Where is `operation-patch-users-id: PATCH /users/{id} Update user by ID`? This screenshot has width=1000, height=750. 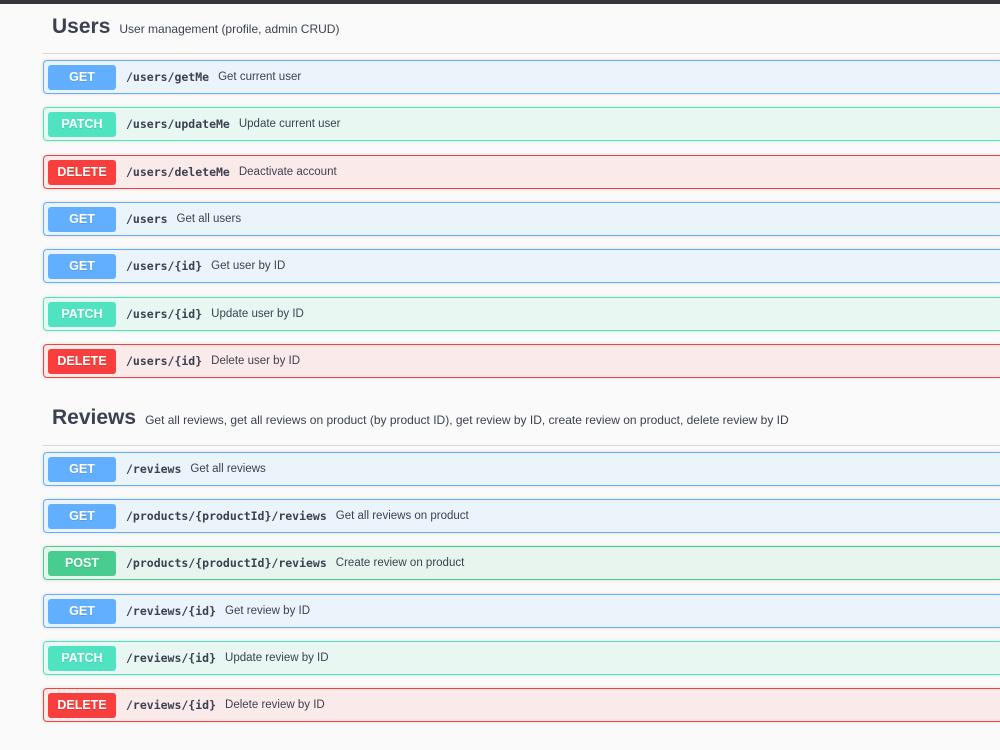 operation-patch-users-id: PATCH /users/{id} Update user by ID is located at coordinates (521, 314).